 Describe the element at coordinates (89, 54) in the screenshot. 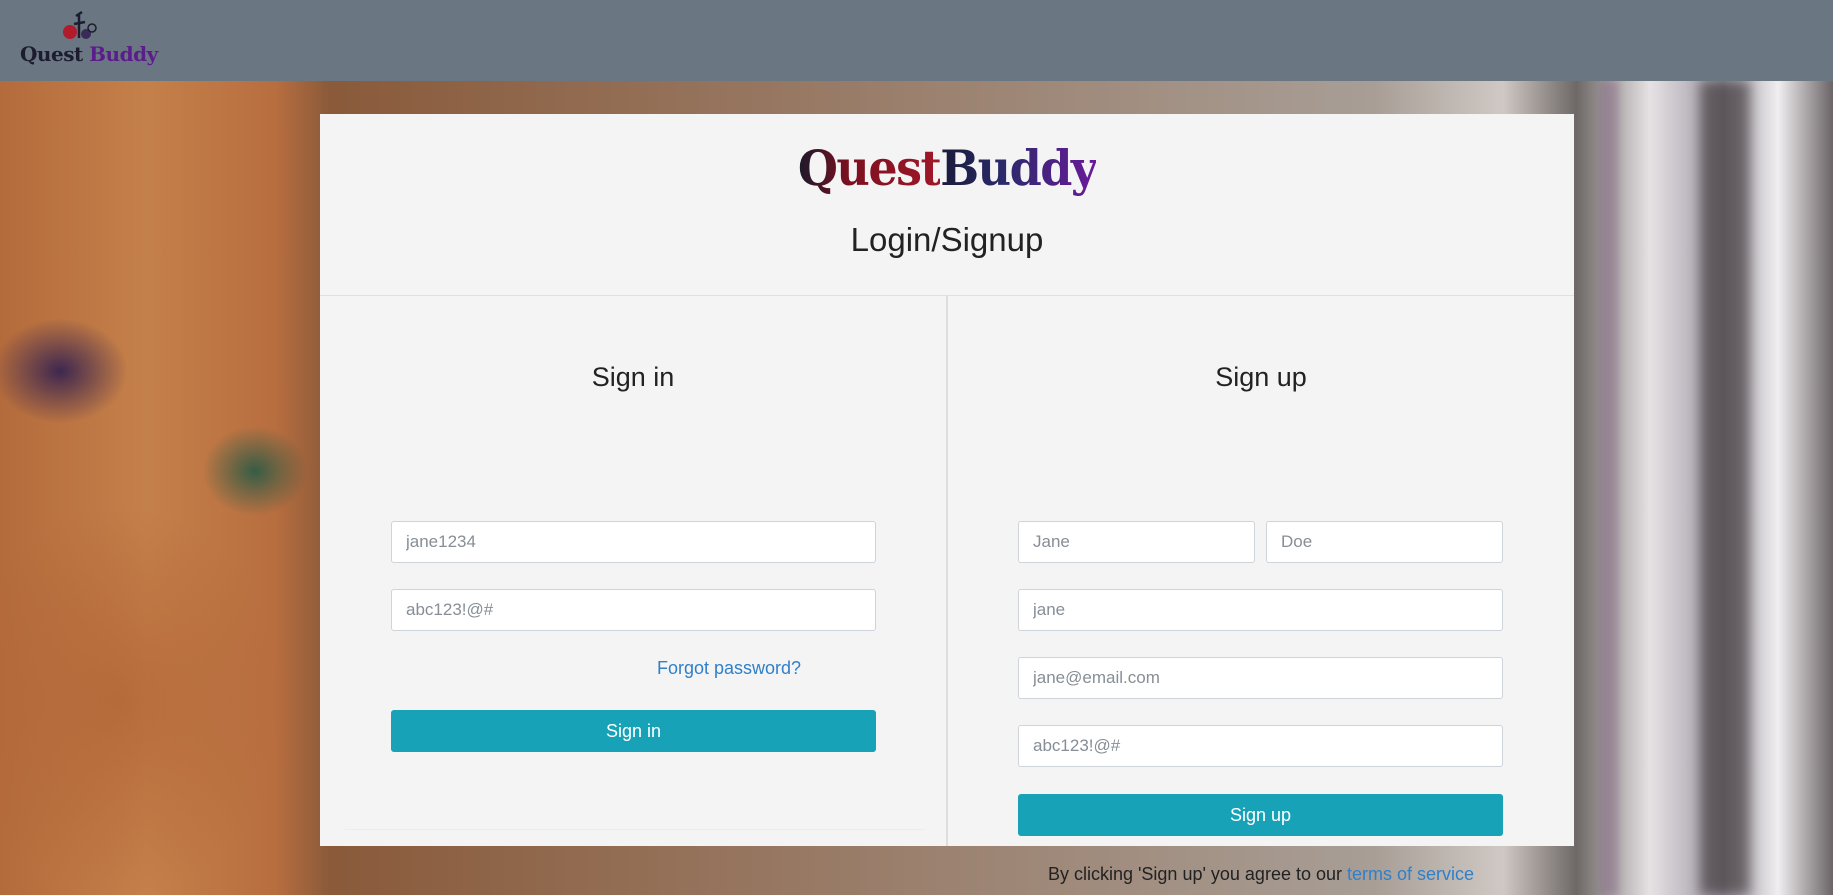

I see `navbar-logo-text: Quest Buddy` at that location.